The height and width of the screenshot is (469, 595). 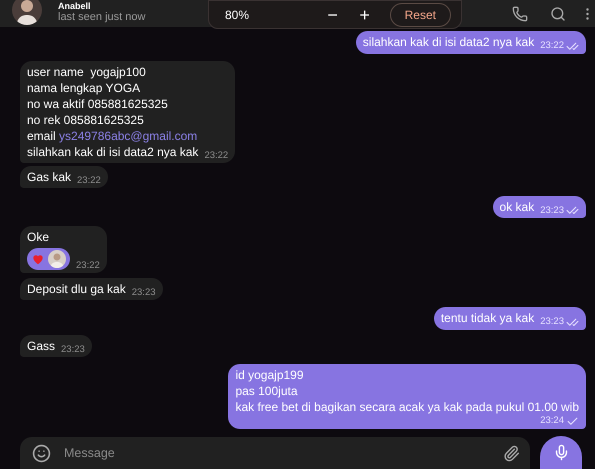 I want to click on voice-button, so click(x=561, y=452).